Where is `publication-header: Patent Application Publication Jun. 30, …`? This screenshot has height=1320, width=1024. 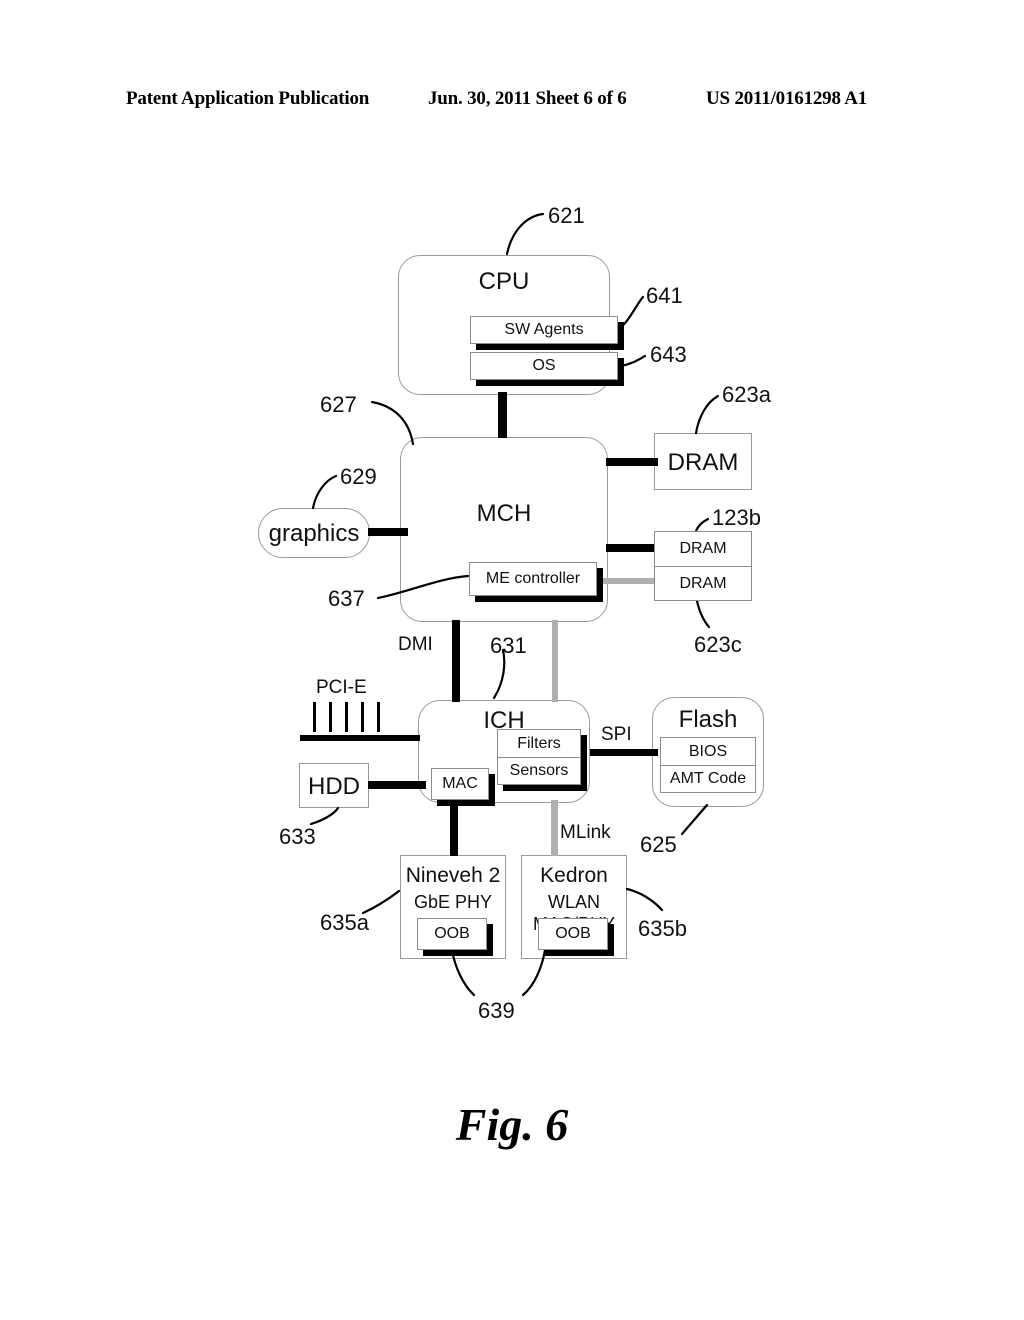
publication-header: Patent Application Publication Jun. 30, … is located at coordinates (512, 102).